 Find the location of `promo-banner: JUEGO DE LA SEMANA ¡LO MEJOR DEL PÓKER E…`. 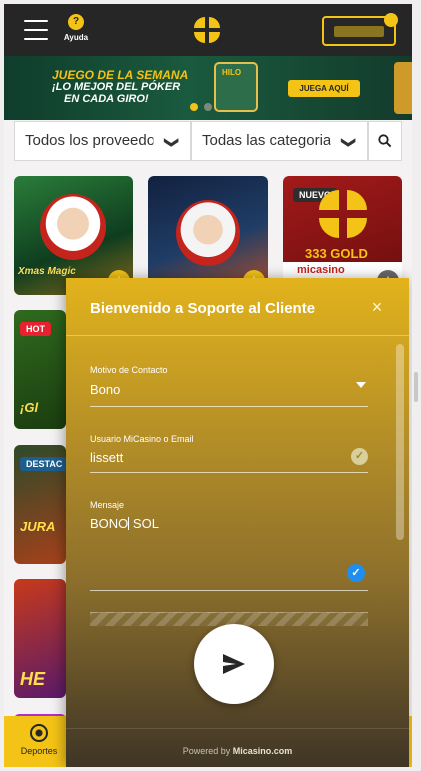

promo-banner: JUEGO DE LA SEMANA ¡LO MEJOR DEL PÓKER E… is located at coordinates (208, 88).